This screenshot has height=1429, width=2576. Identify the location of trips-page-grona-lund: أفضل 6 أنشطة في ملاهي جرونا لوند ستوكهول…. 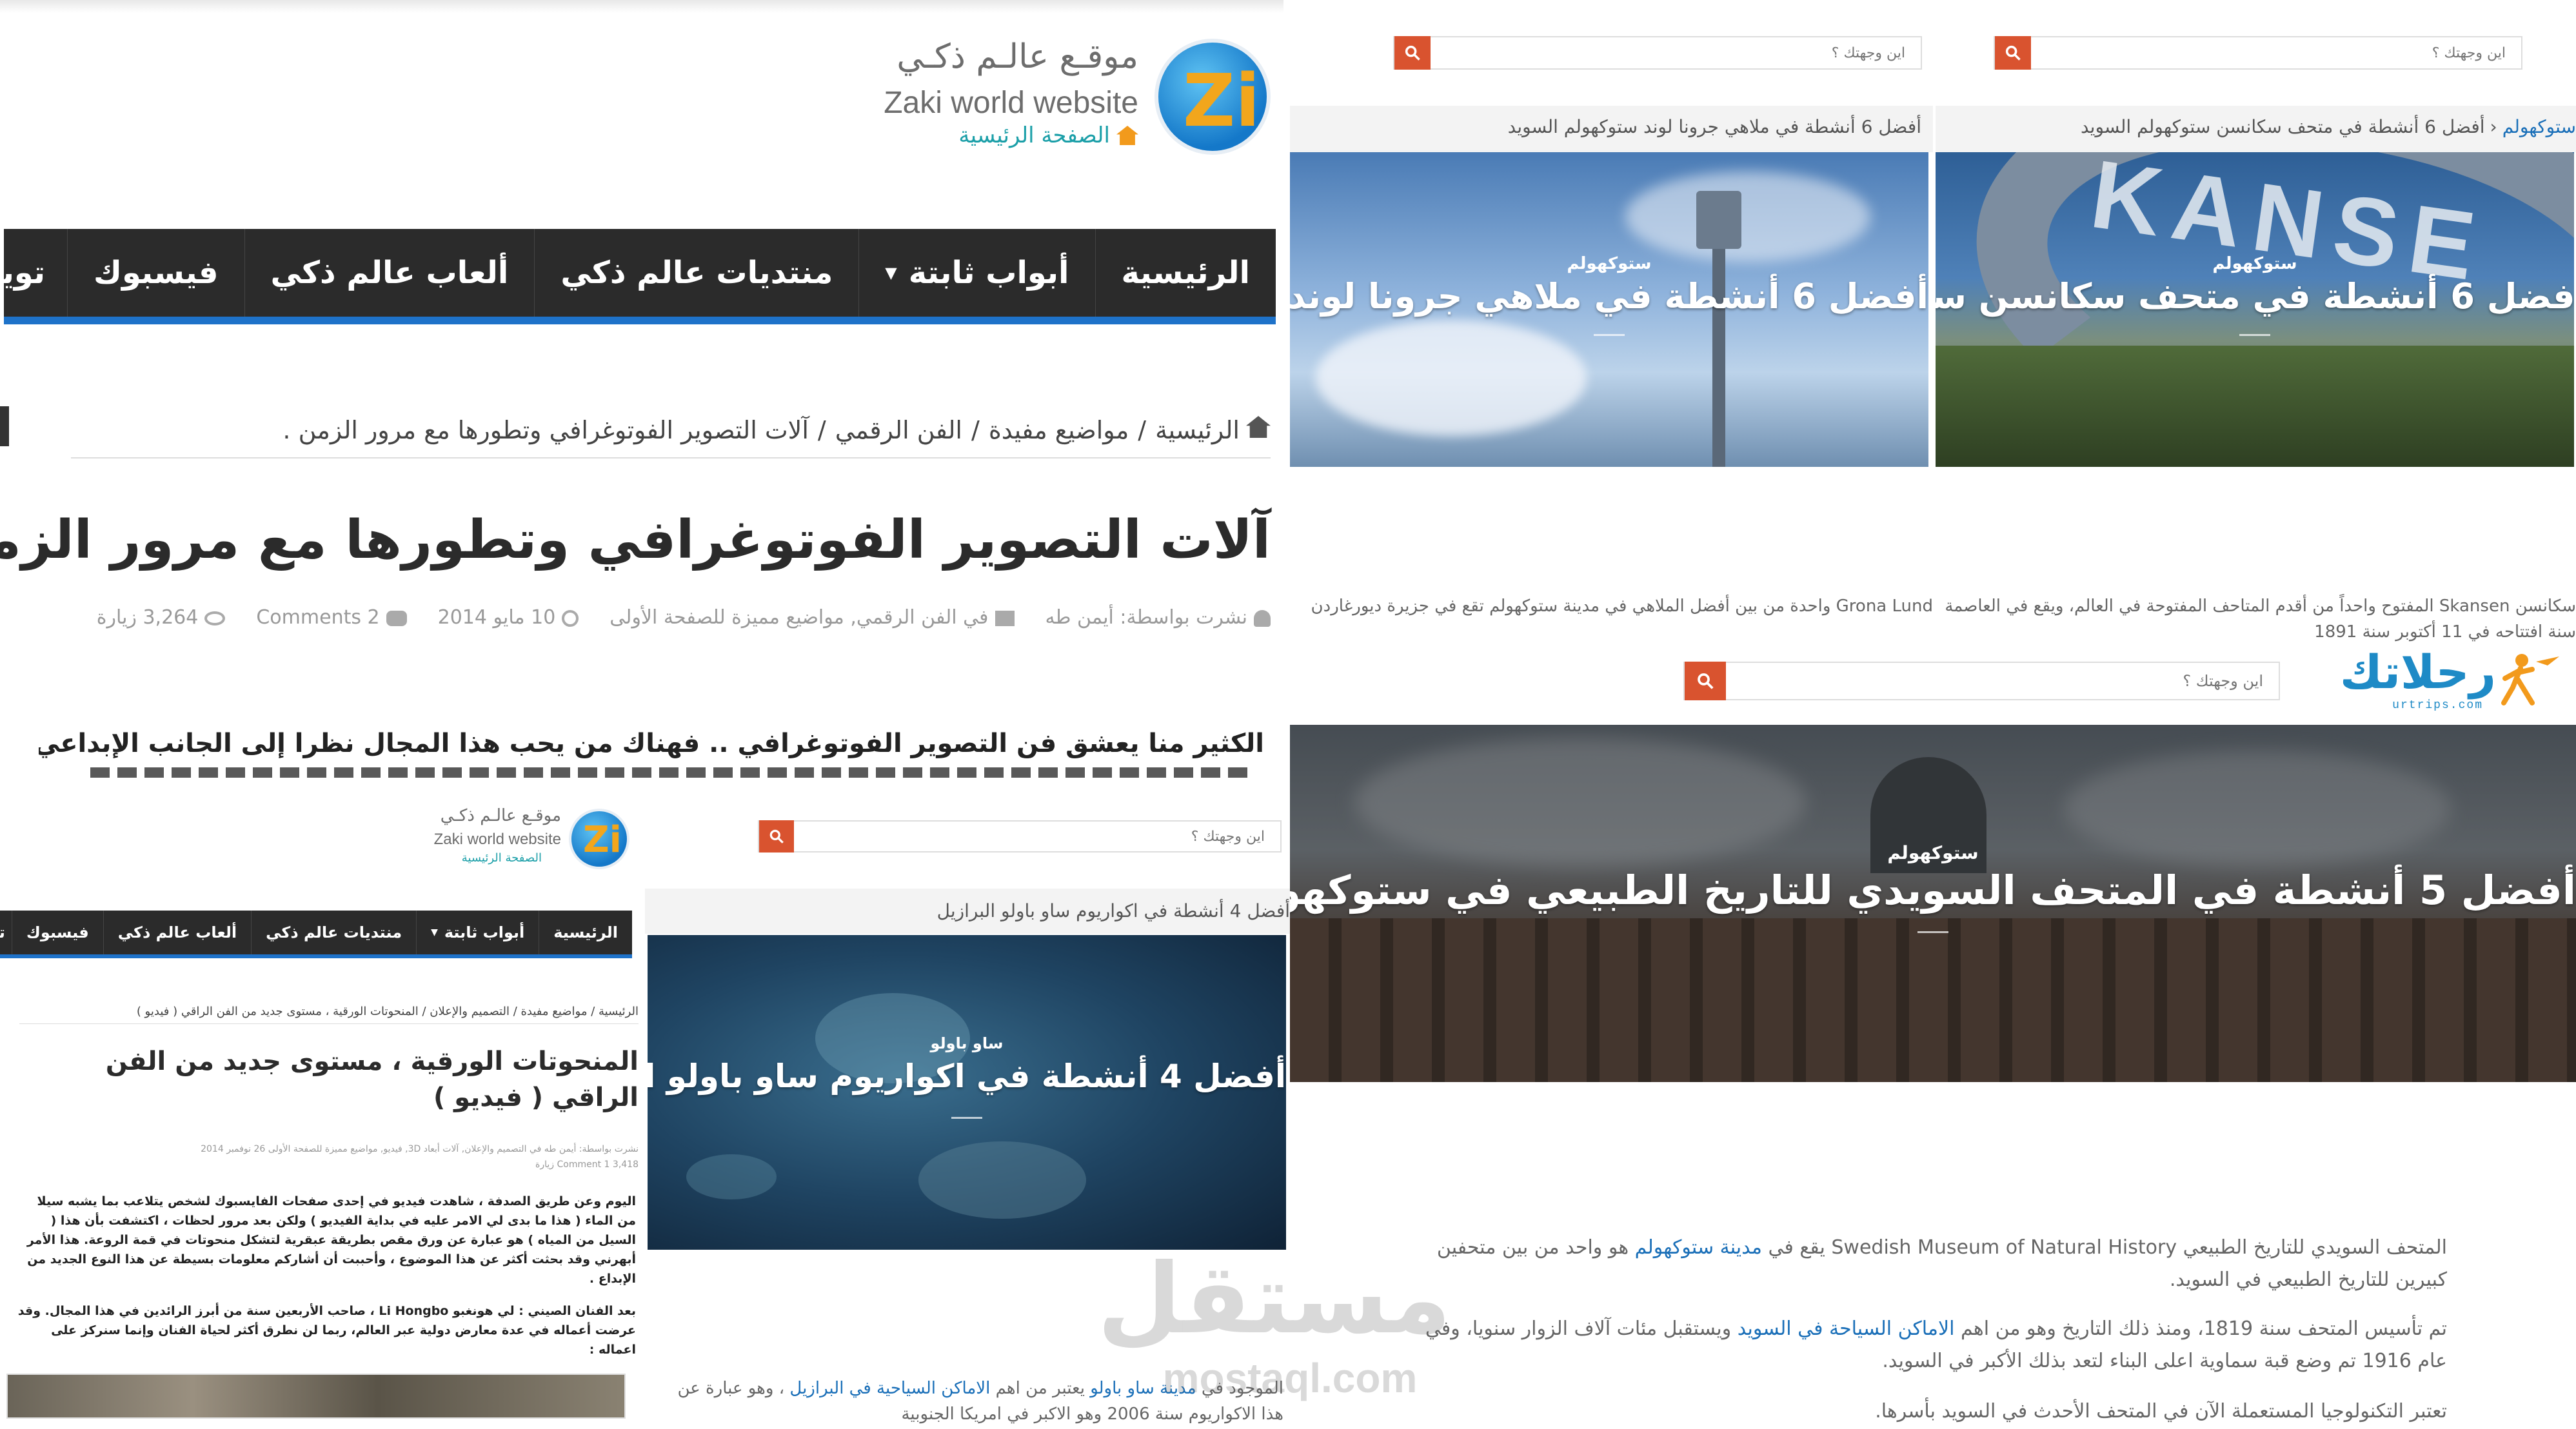
(1612, 322).